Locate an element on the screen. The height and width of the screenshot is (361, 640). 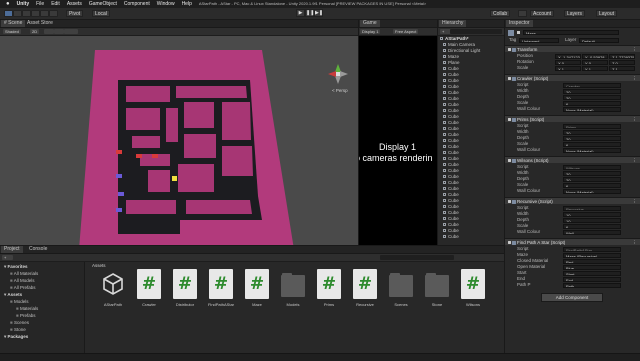
asset-item: # Distributor is located at coordinates (185, 291).